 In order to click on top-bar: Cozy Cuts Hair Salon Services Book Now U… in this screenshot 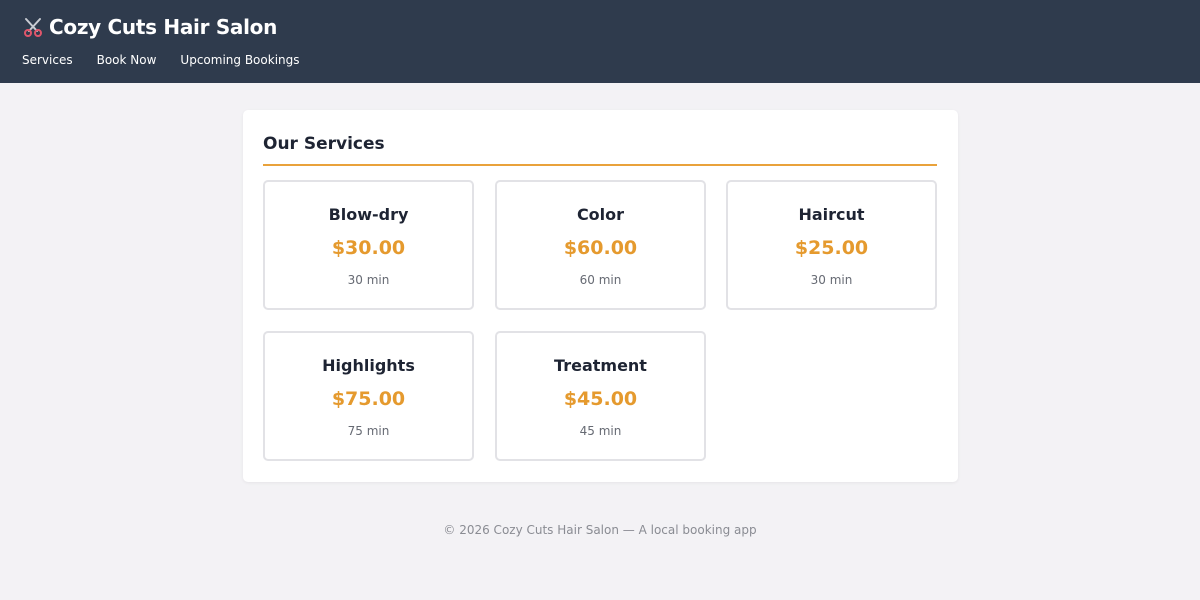, I will do `click(600, 41)`.